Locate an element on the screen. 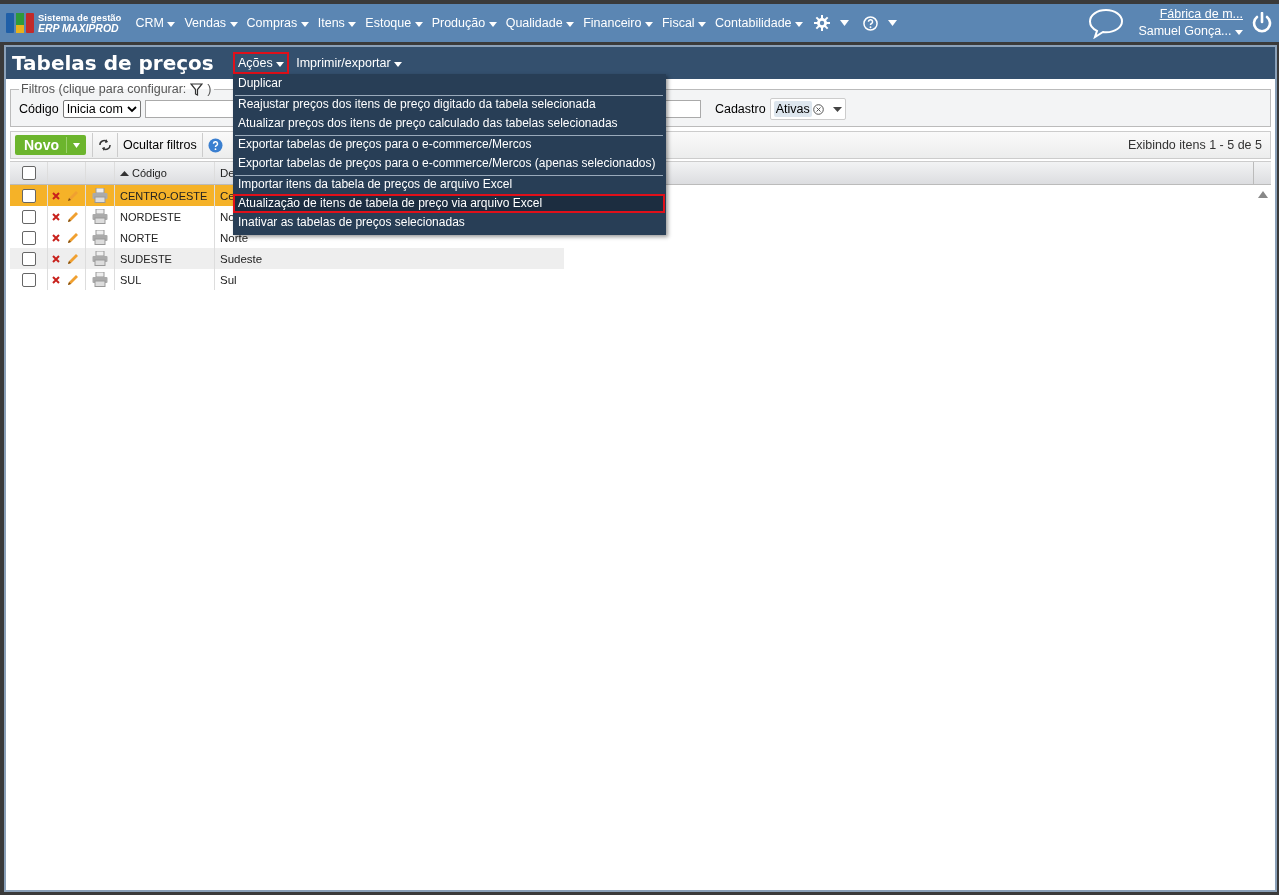 This screenshot has width=1279, height=895. status-tag: Ativas is located at coordinates (792, 109).